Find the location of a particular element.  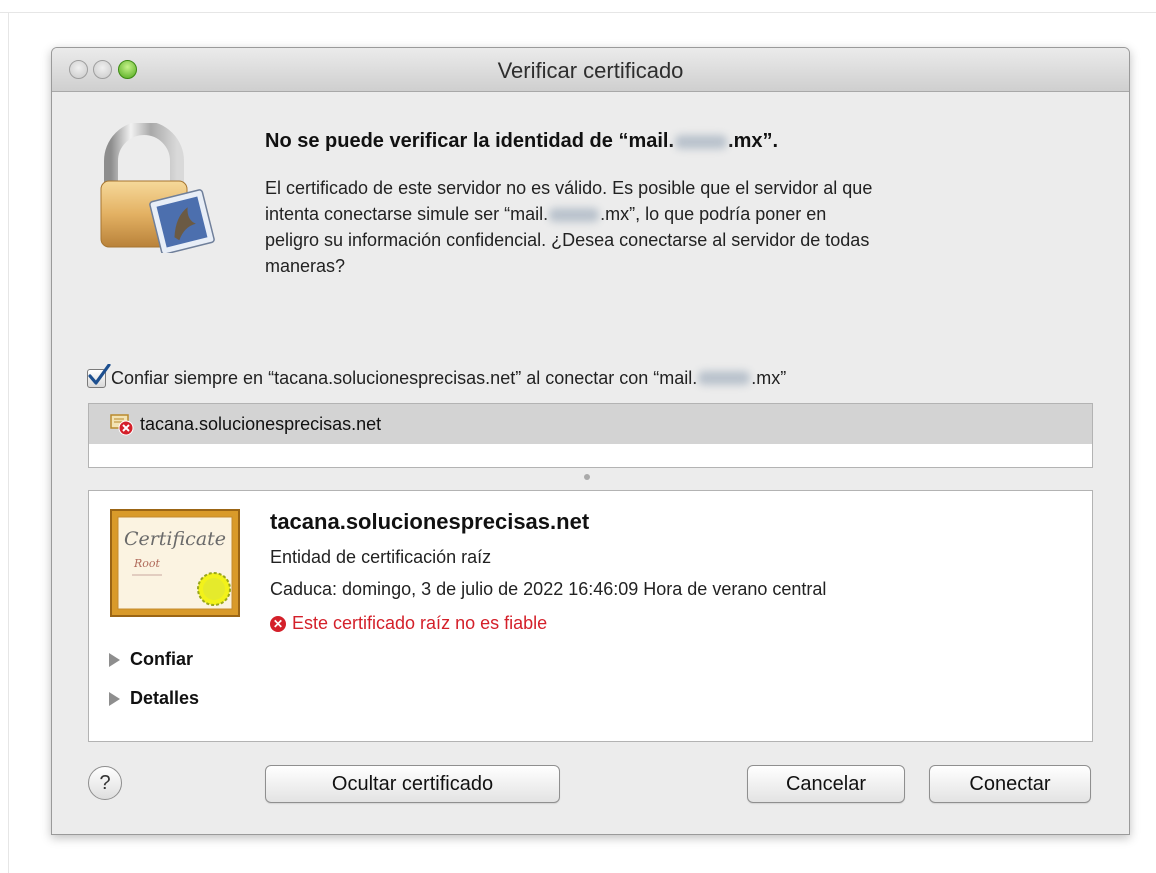

description-line-2-suffix: .mx”, lo que podría poner en is located at coordinates (713, 214).